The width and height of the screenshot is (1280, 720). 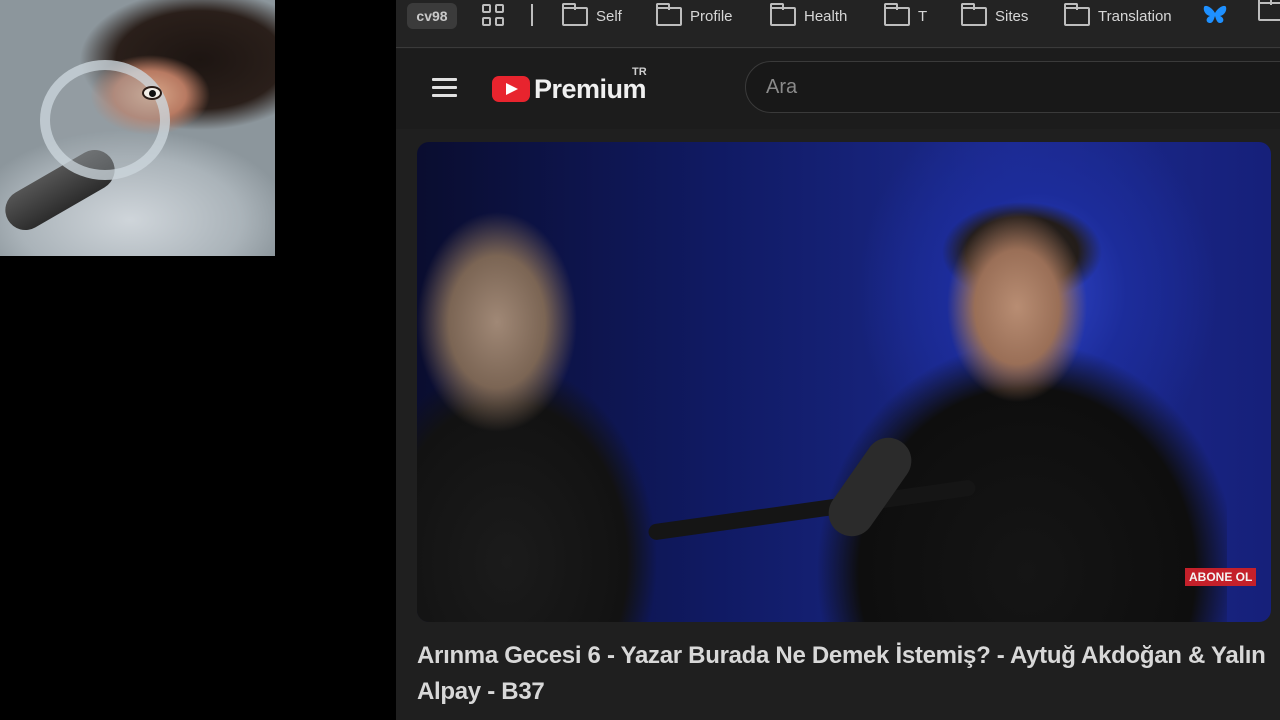 What do you see at coordinates (1215, 15) in the screenshot?
I see `butterfly-icon` at bounding box center [1215, 15].